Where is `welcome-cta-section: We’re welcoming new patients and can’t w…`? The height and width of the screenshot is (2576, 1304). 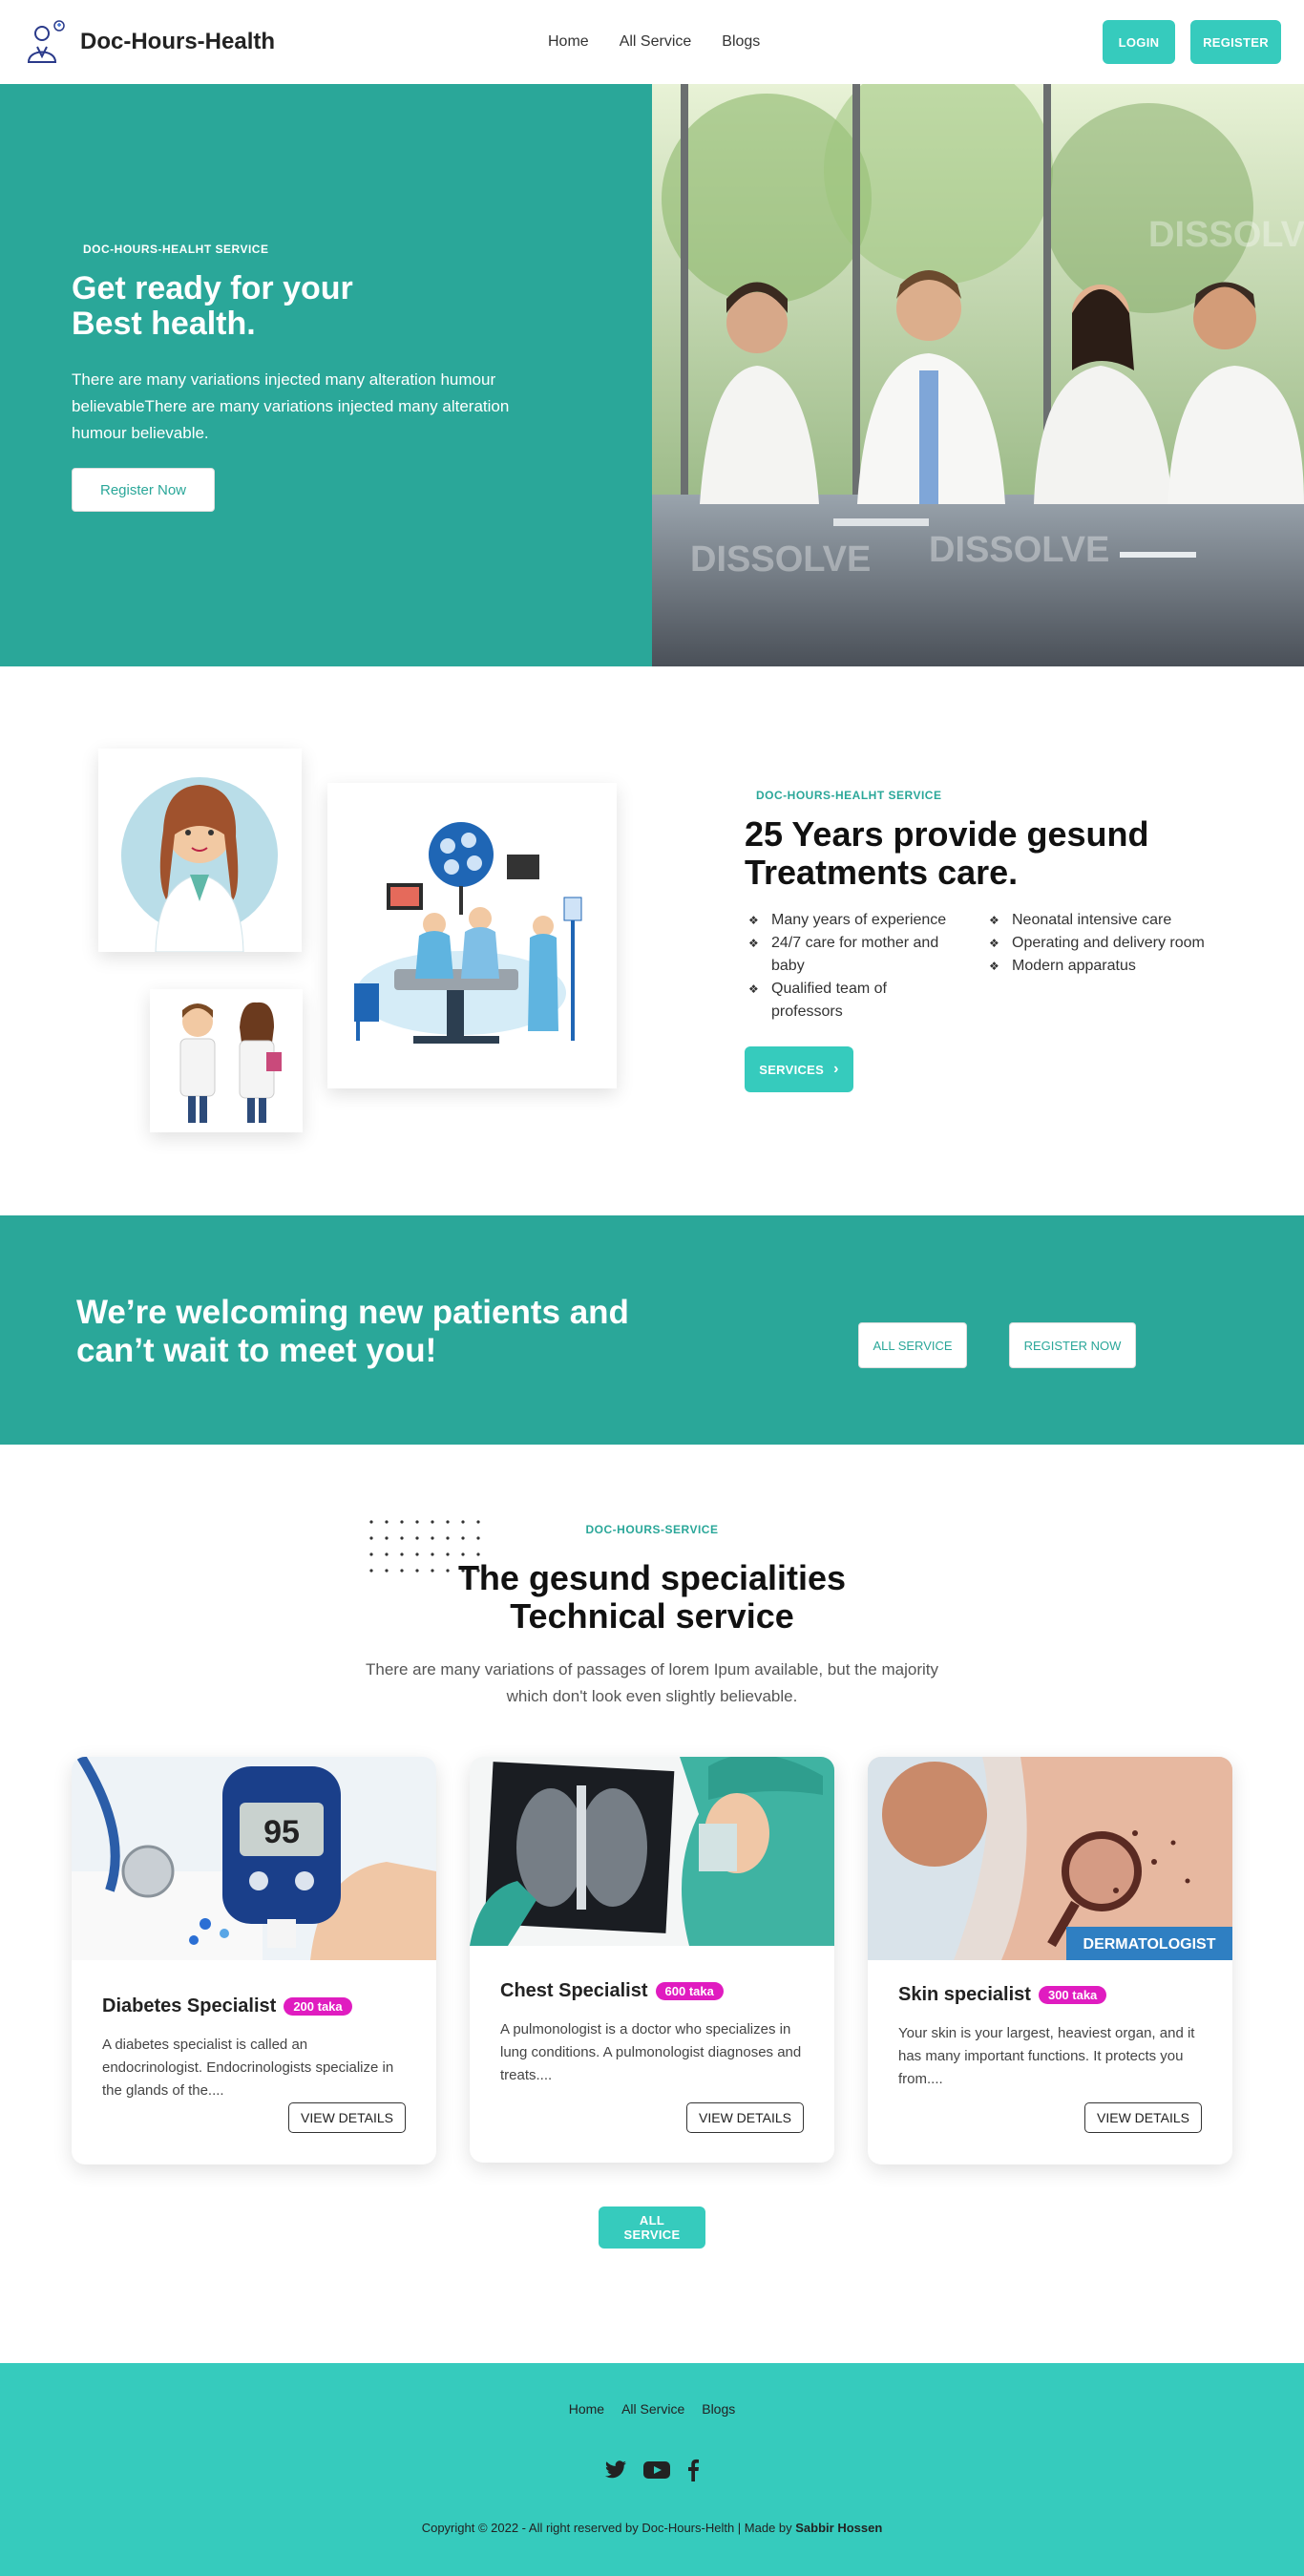
welcome-cta-section: We’re welcoming new patients and can’t w… is located at coordinates (652, 1330).